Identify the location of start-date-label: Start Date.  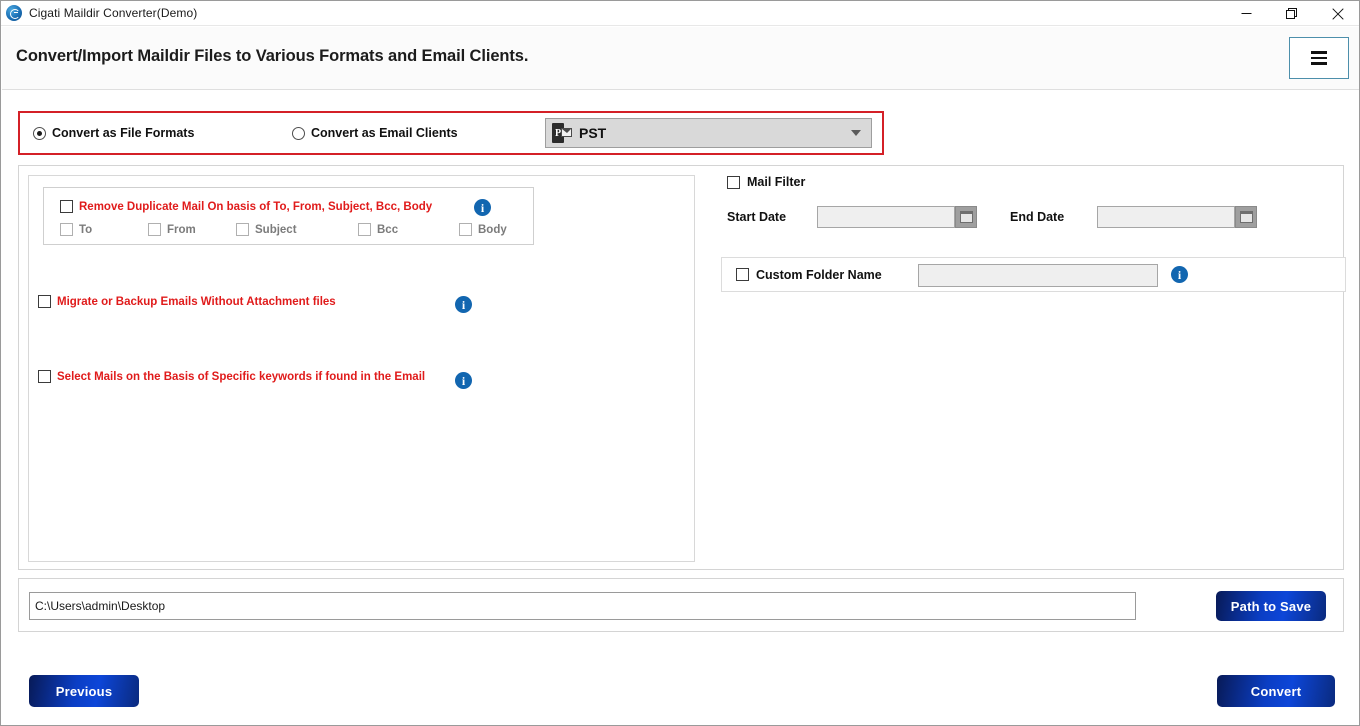
(757, 217).